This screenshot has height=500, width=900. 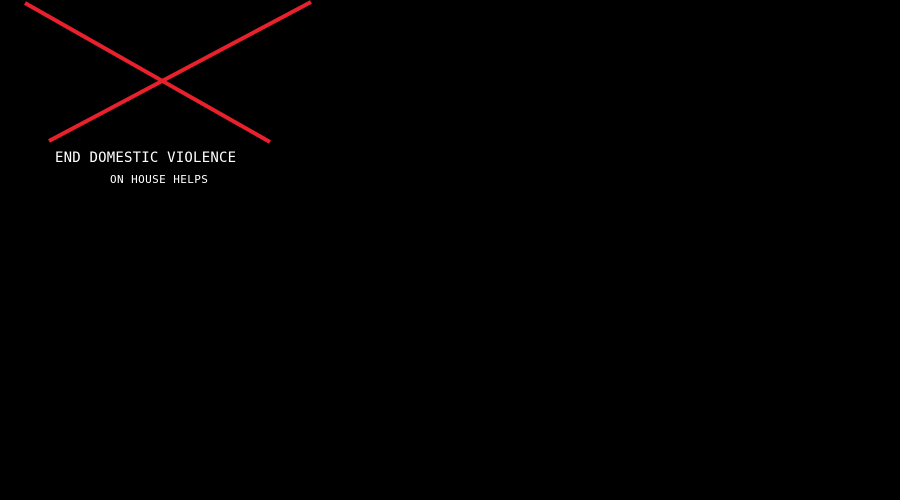 I want to click on red-x-icon, so click(x=168, y=72).